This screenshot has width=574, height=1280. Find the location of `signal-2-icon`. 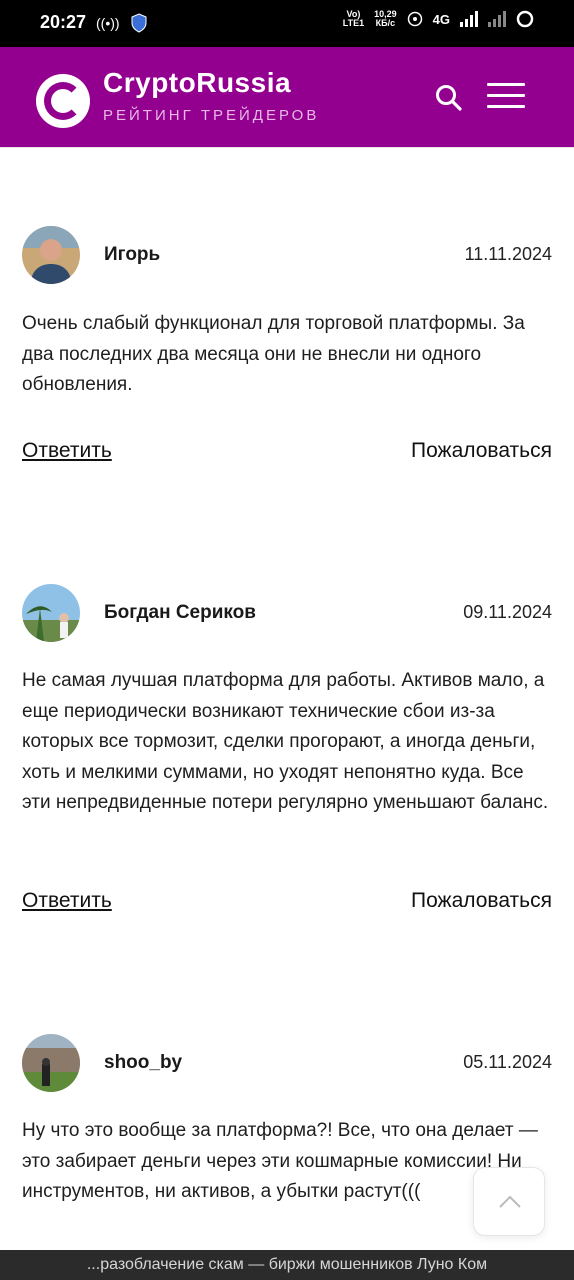

signal-2-icon is located at coordinates (497, 19).